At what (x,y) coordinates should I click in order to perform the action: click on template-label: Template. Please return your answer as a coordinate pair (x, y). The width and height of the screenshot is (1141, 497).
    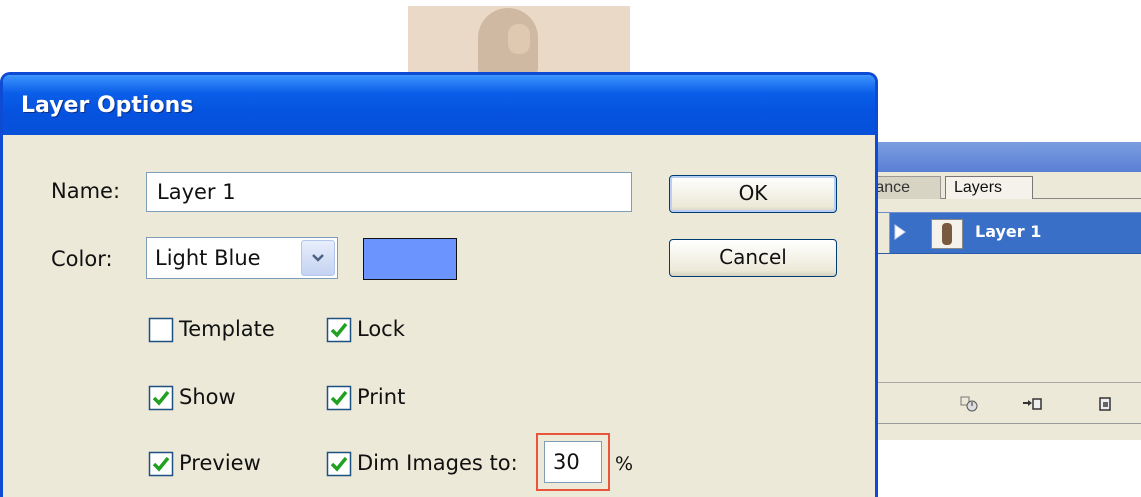
    Looking at the image, I should click on (227, 329).